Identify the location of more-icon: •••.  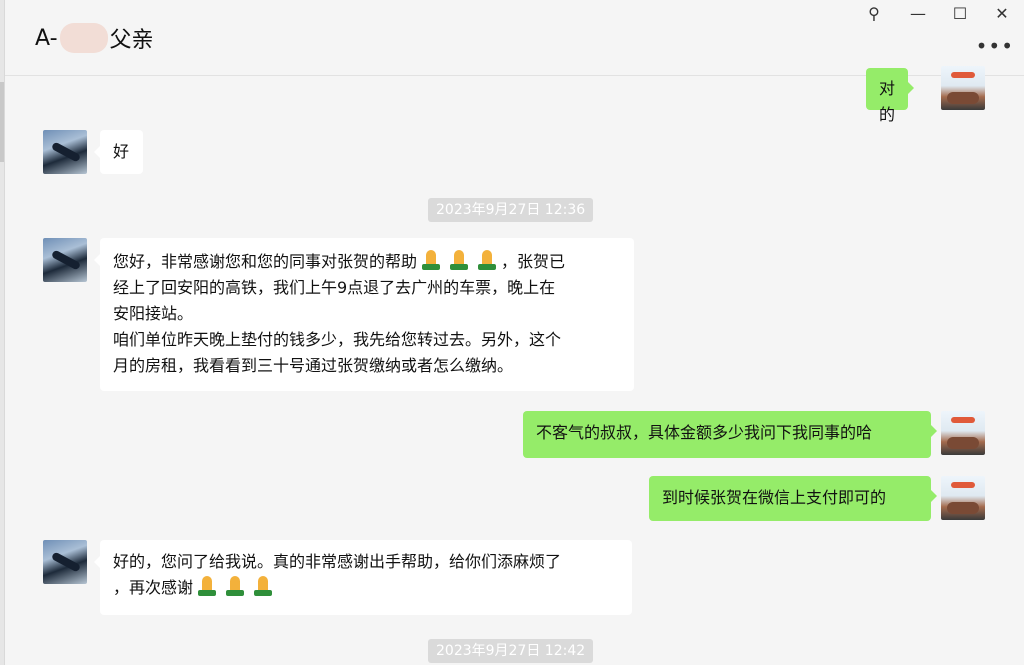
(995, 46).